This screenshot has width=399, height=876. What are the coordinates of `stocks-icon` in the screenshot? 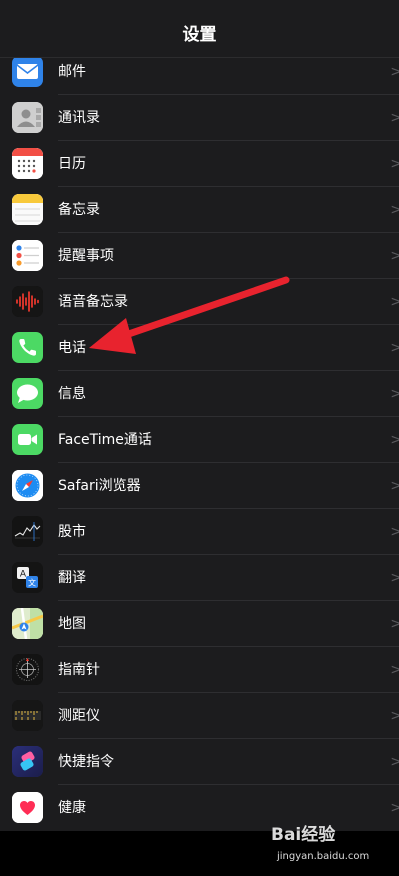 It's located at (27, 531).